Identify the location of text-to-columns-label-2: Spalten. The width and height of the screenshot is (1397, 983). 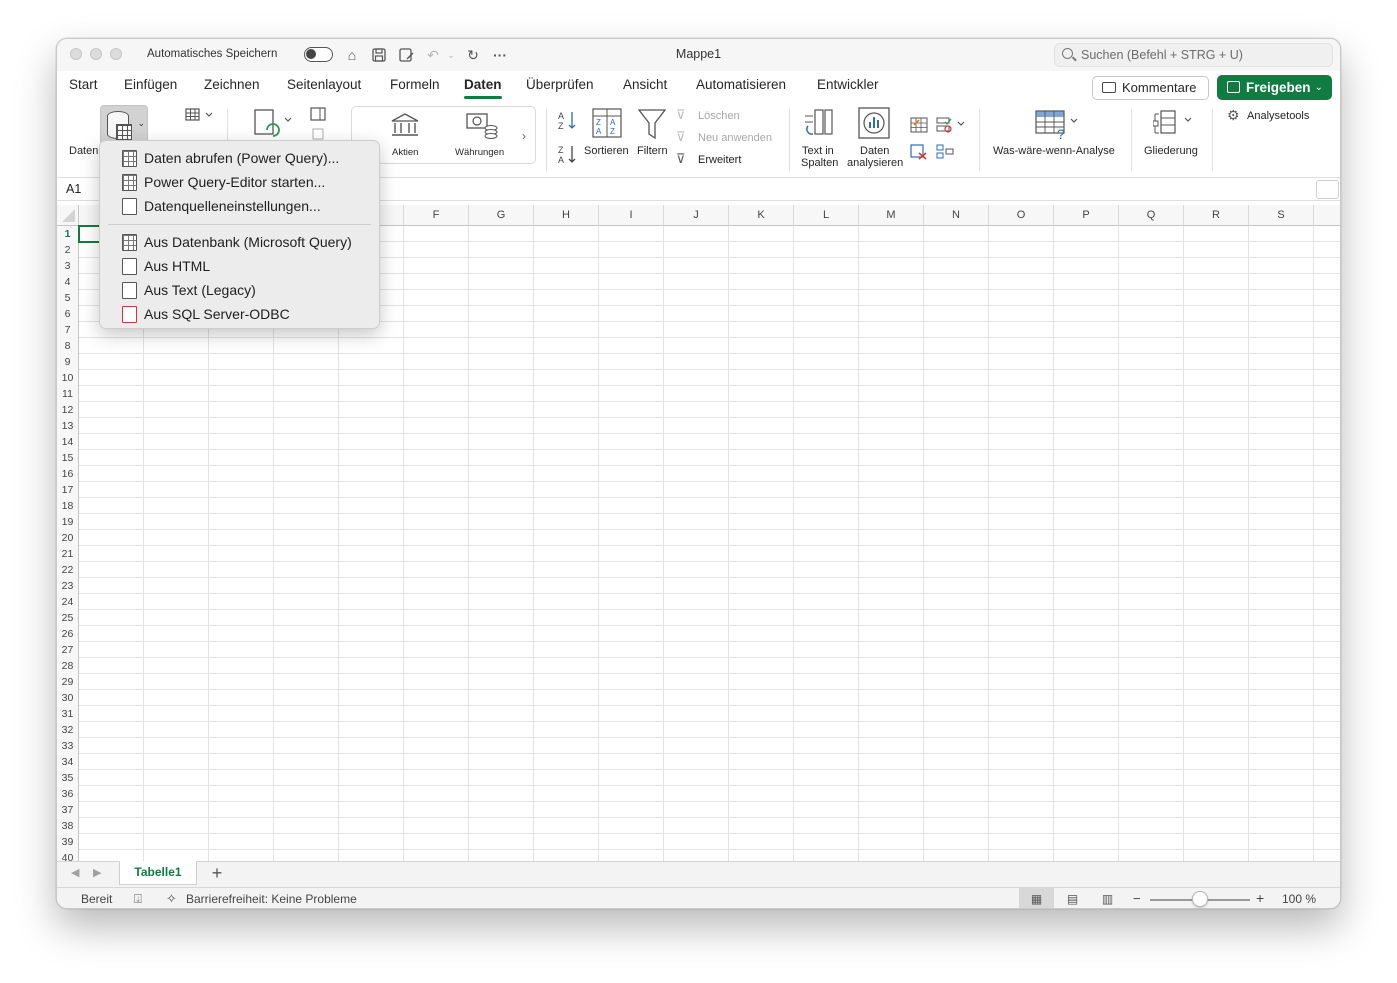
(819, 163).